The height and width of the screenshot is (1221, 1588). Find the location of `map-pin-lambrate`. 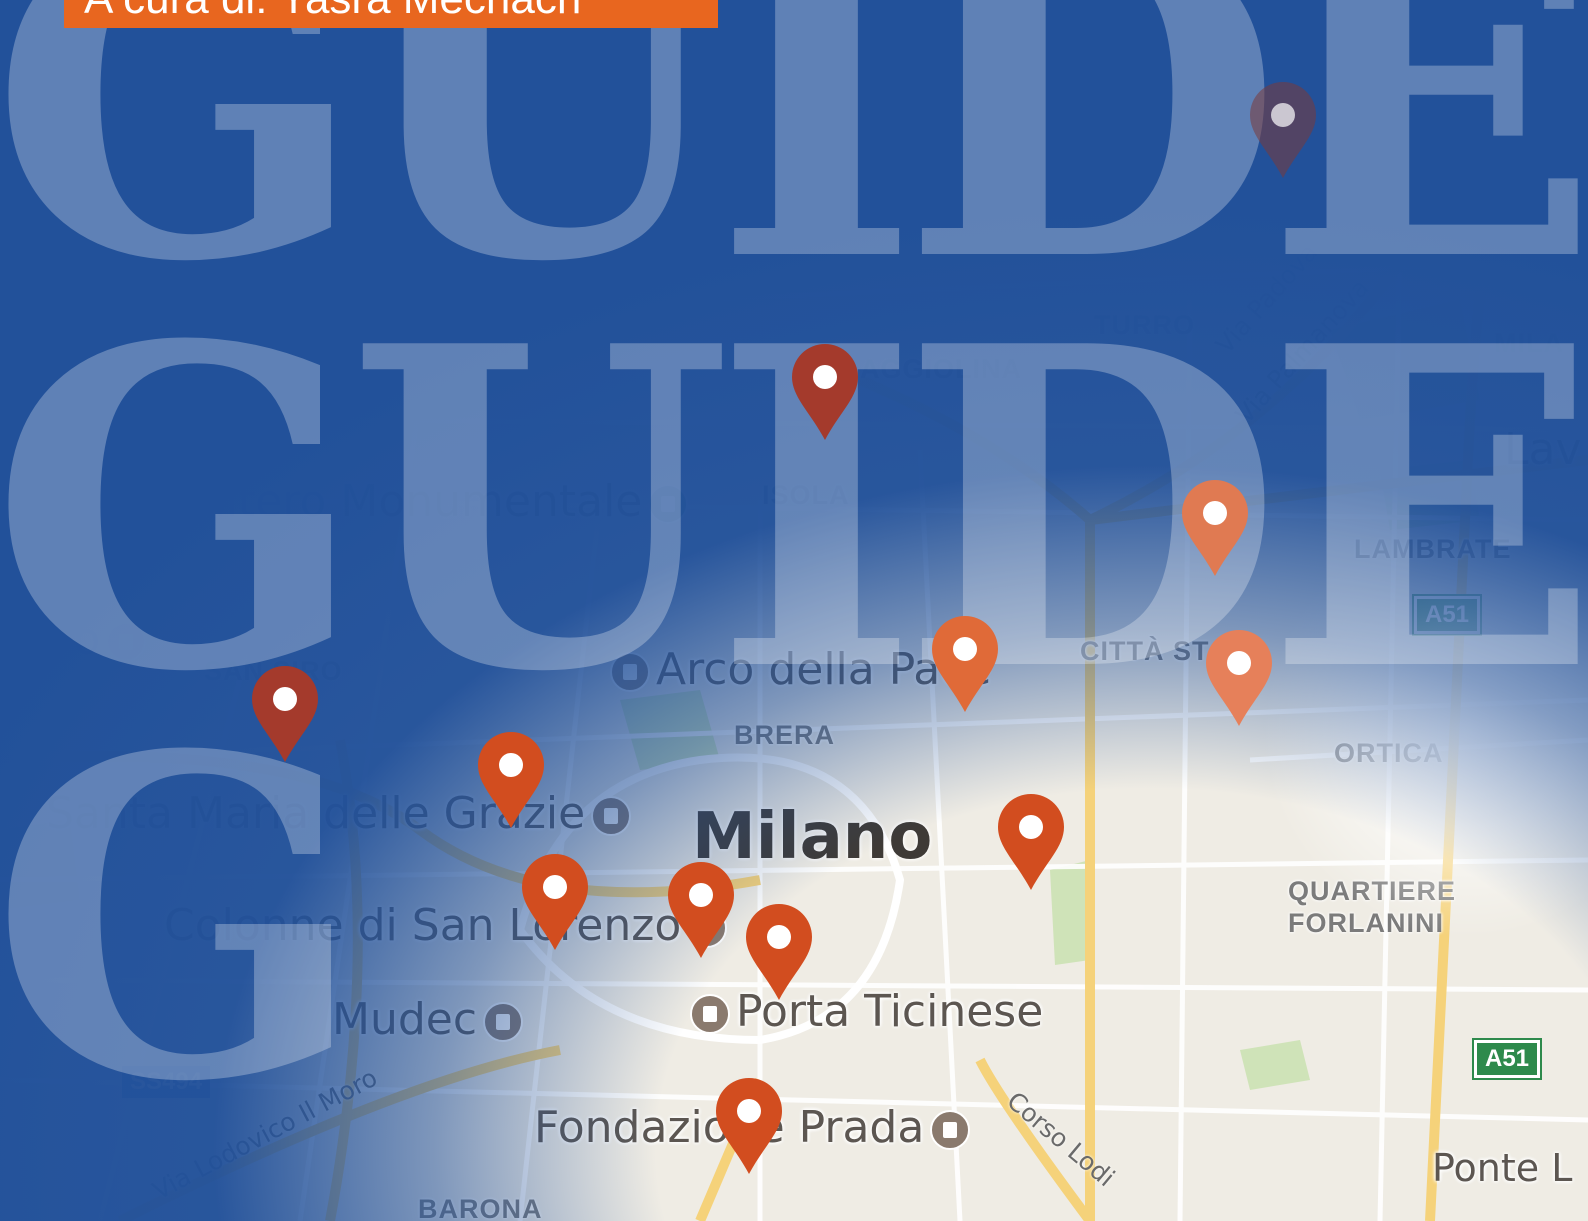

map-pin-lambrate is located at coordinates (1215, 528).